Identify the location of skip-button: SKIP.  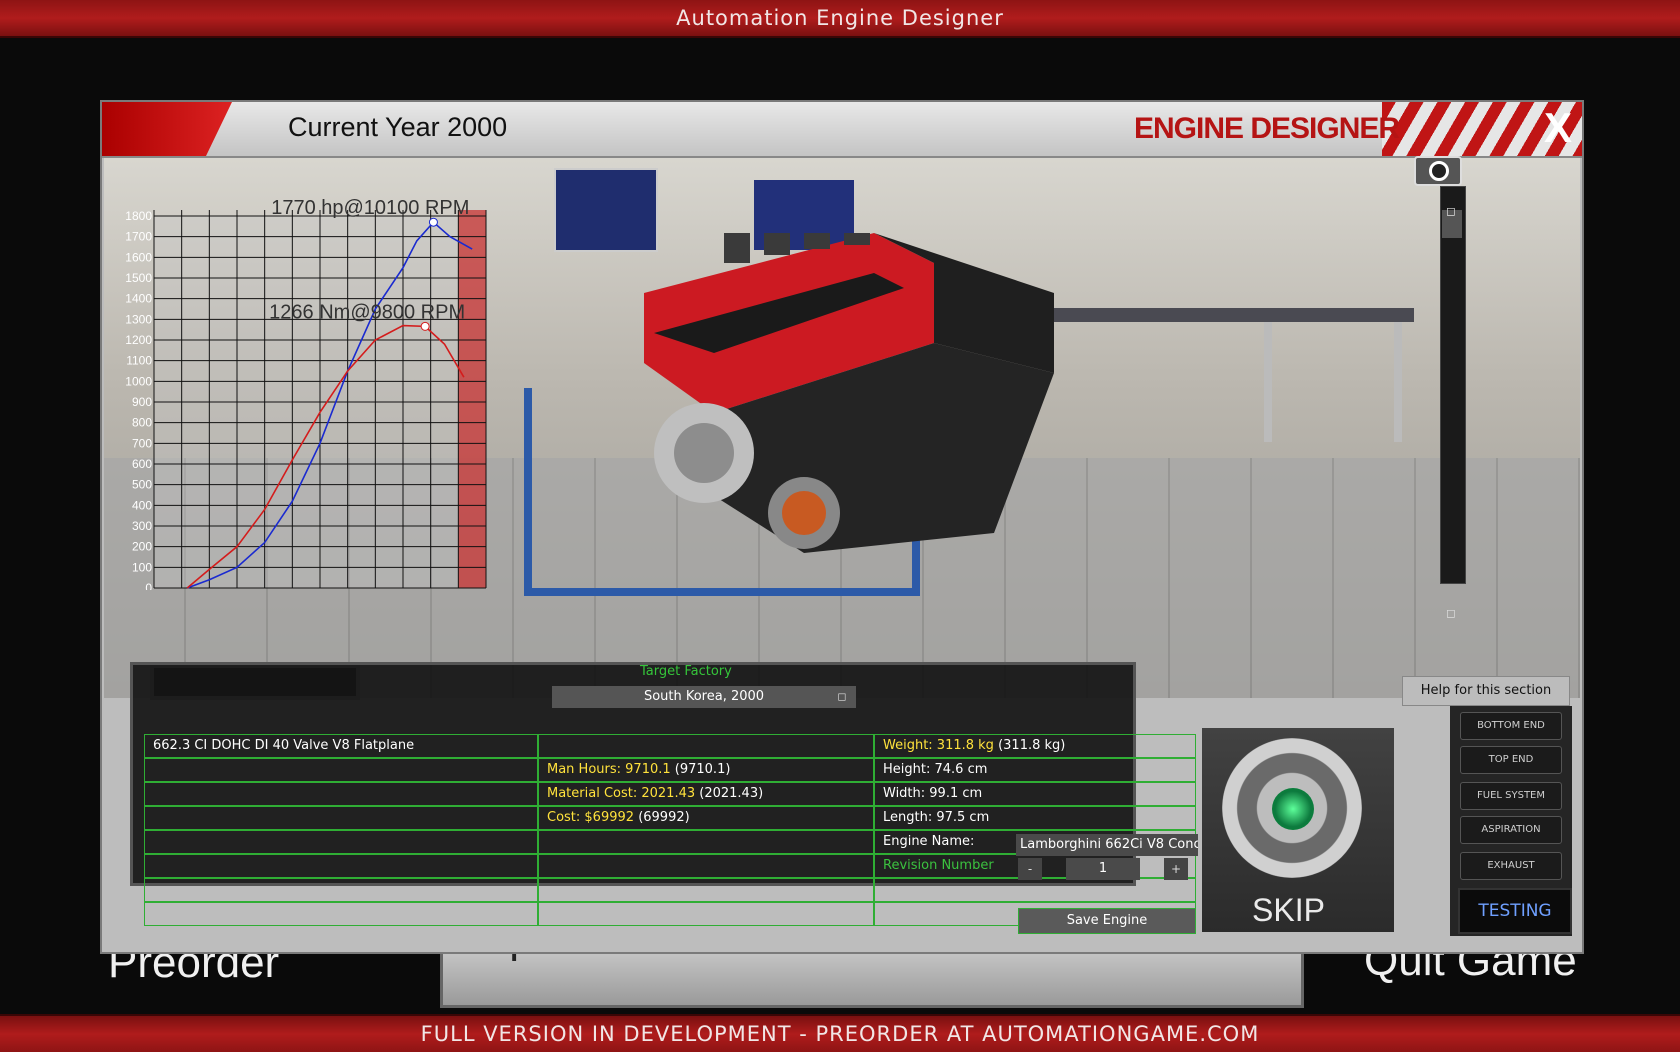
(1288, 910).